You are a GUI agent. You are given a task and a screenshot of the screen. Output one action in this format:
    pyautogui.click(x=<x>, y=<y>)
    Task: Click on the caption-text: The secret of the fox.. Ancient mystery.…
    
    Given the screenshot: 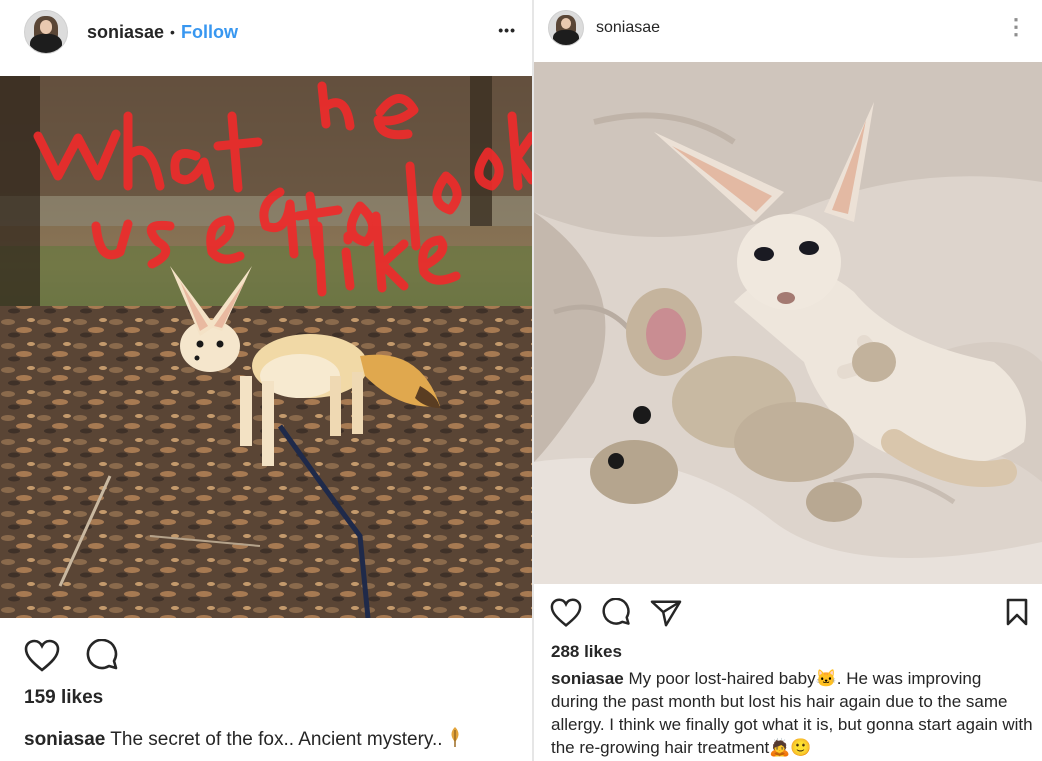 What is the action you would take?
    pyautogui.click(x=276, y=739)
    